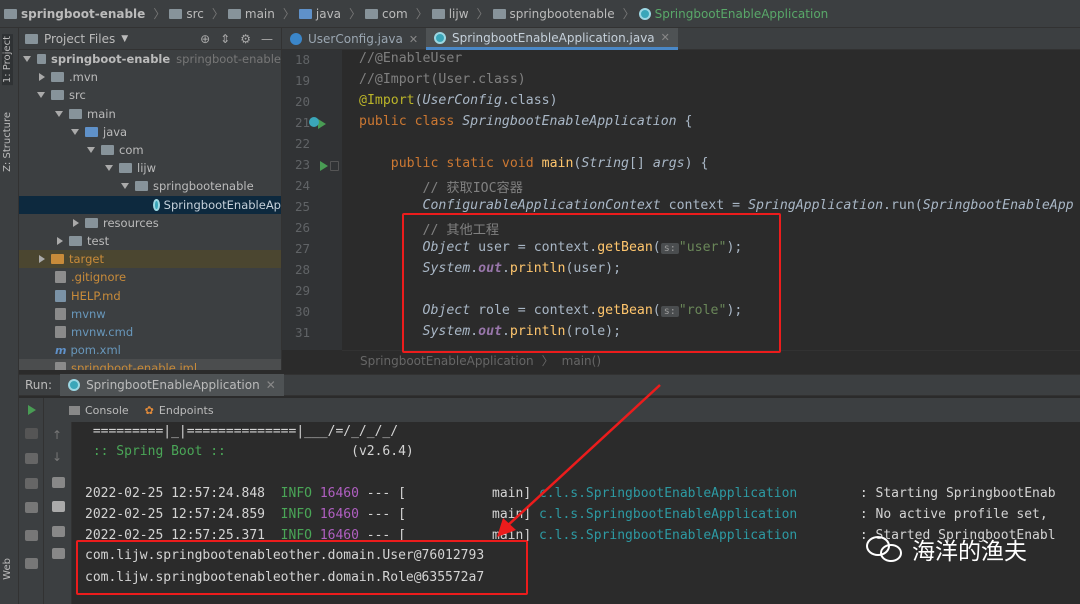  Describe the element at coordinates (267, 39) in the screenshot. I see `hide-icon: —` at that location.